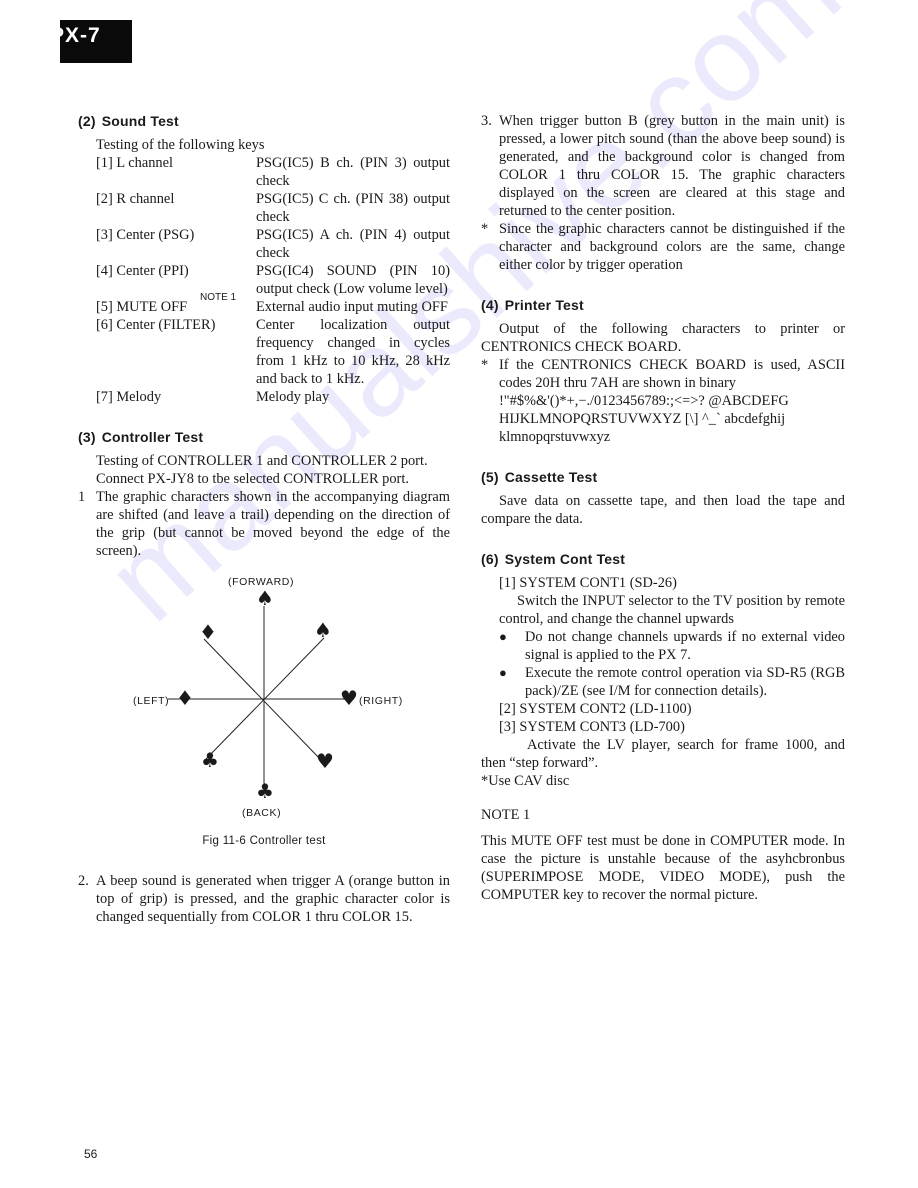  What do you see at coordinates (490, 477) in the screenshot?
I see `section-number: (5)` at bounding box center [490, 477].